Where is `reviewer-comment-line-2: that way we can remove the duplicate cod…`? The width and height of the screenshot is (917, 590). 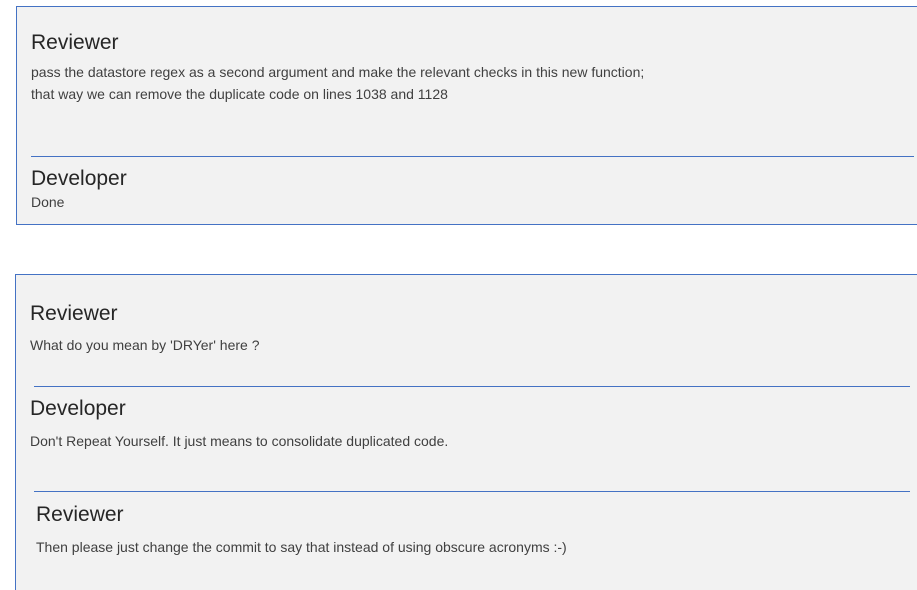 reviewer-comment-line-2: that way we can remove the duplicate cod… is located at coordinates (239, 94).